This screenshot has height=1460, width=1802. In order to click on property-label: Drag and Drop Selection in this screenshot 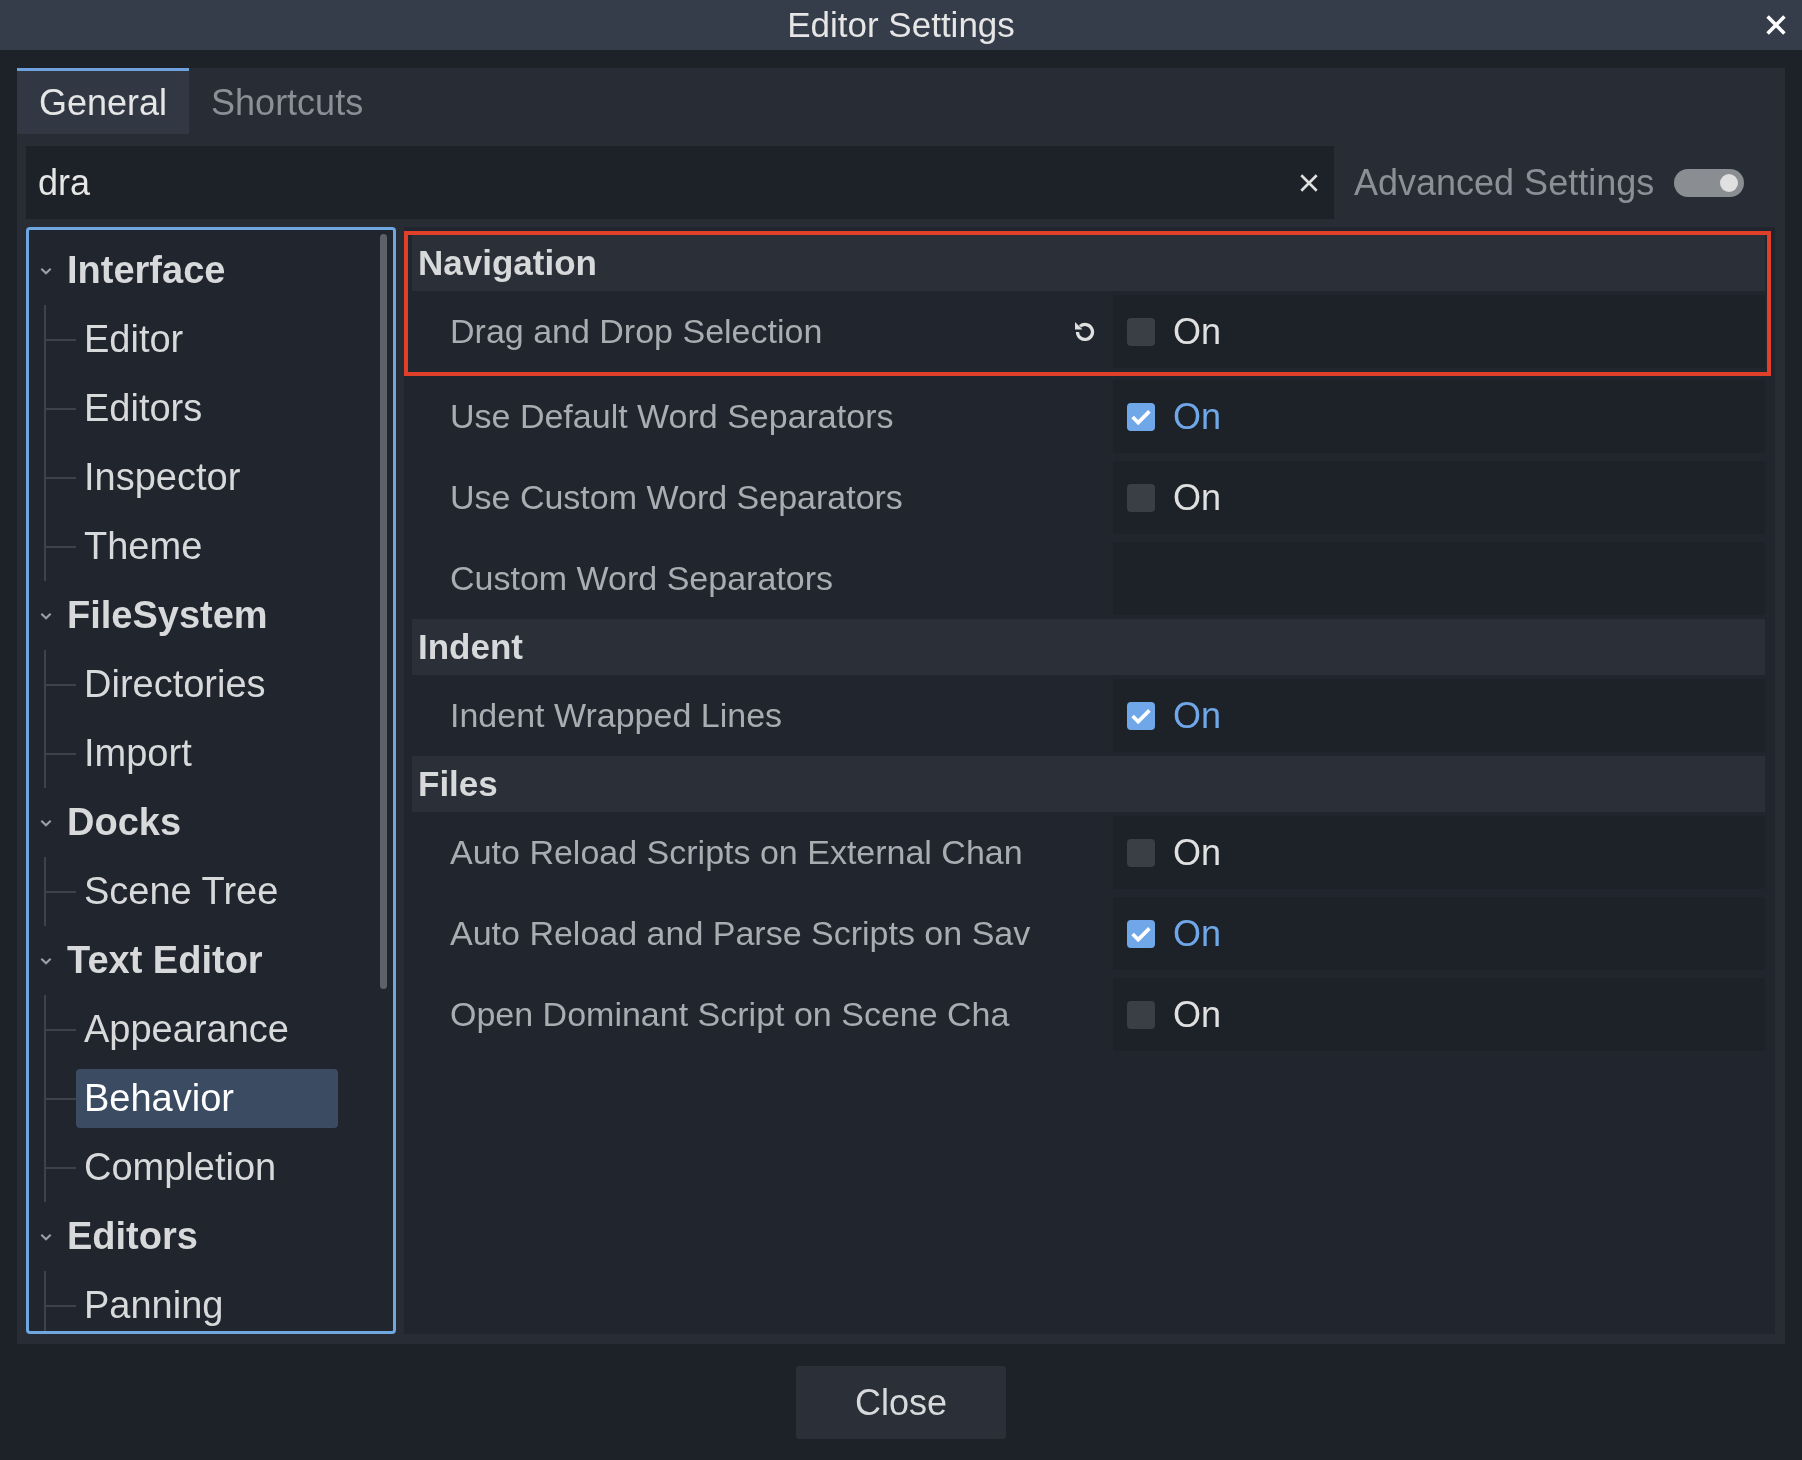, I will do `click(636, 331)`.